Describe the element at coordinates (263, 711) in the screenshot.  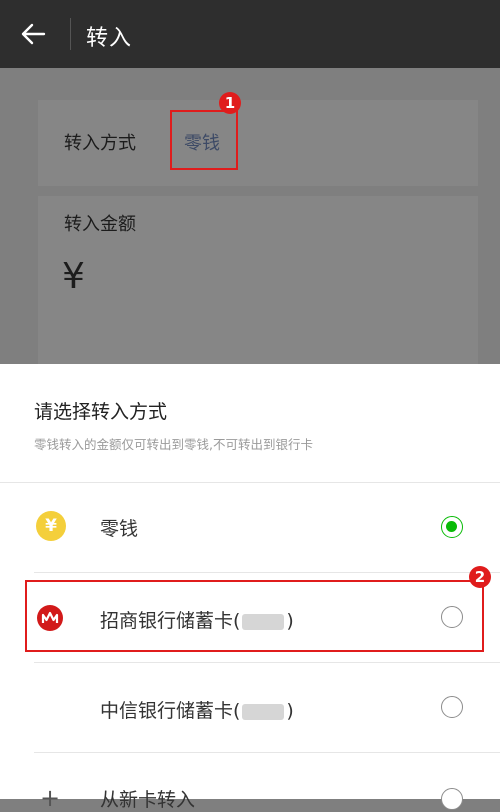
I see `masked-card-number` at that location.